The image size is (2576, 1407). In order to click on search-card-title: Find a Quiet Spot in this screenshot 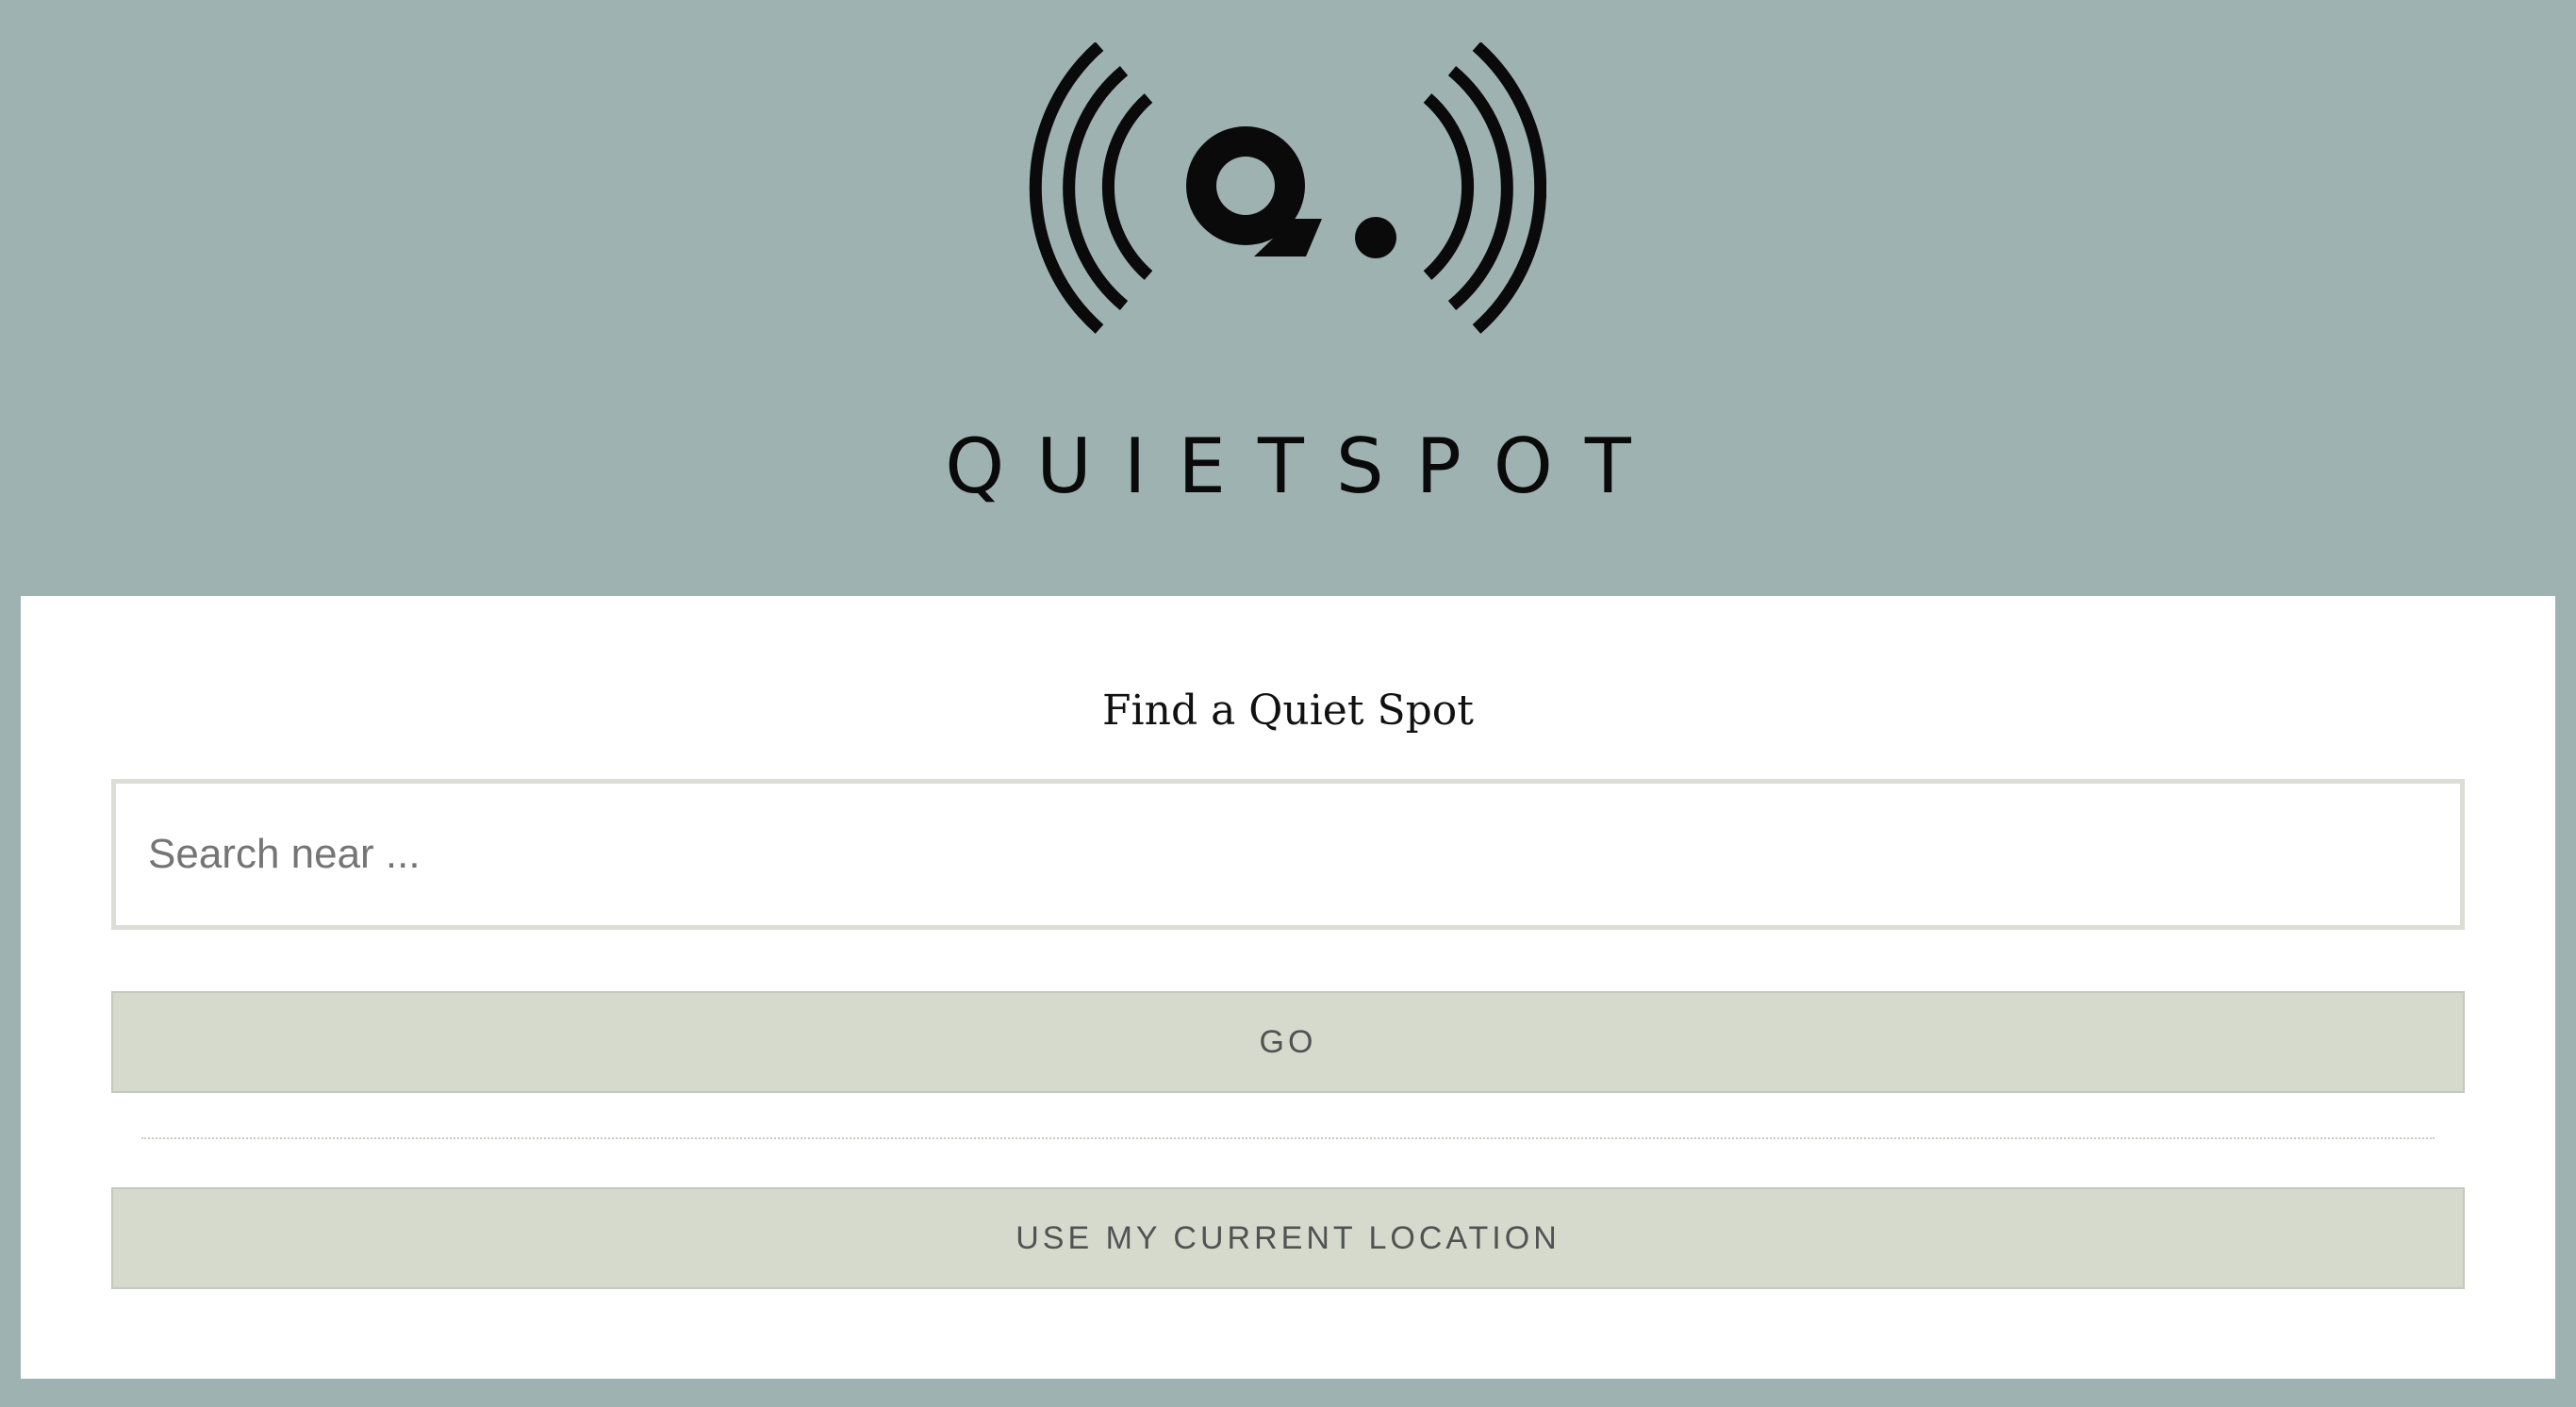, I will do `click(1288, 711)`.